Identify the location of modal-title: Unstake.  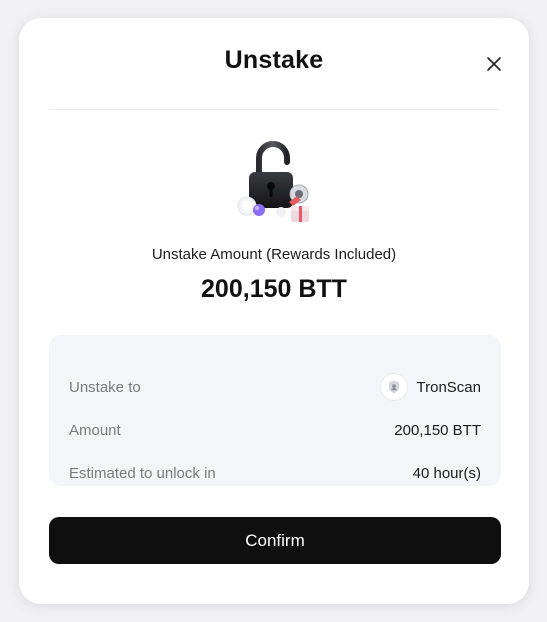
(274, 60).